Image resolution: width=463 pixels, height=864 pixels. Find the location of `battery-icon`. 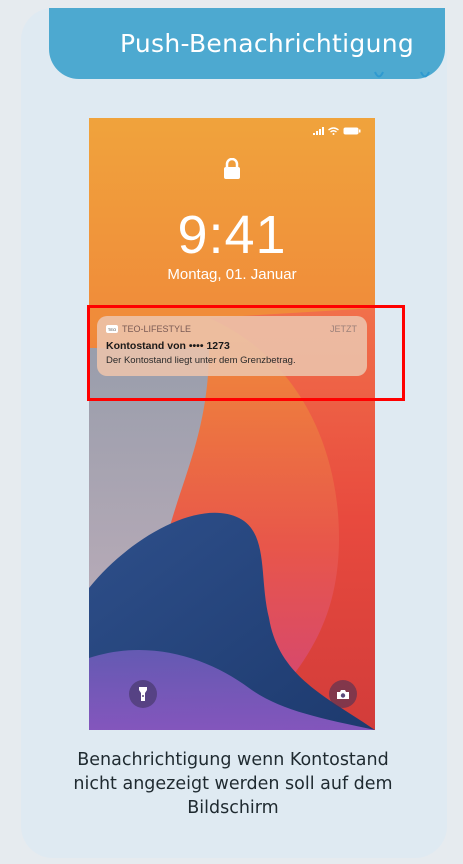

battery-icon is located at coordinates (352, 131).